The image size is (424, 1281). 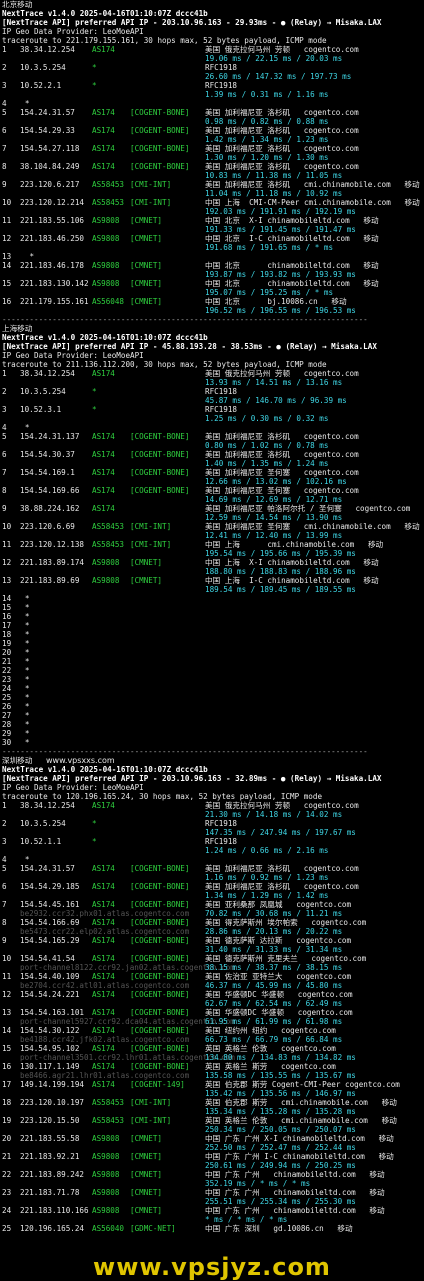 I want to click on hop-sub-line: 1.39 ms / 0.31 ms / 1.16 ms, so click(x=212, y=94).